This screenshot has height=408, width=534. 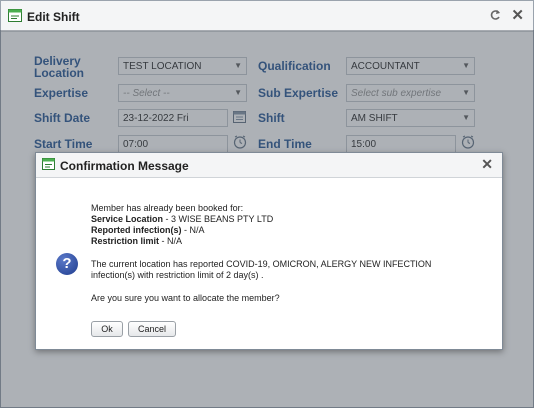 What do you see at coordinates (107, 329) in the screenshot?
I see `ok-button: Ok` at bounding box center [107, 329].